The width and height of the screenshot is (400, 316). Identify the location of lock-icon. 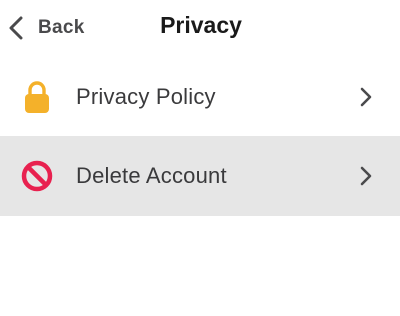
(37, 97).